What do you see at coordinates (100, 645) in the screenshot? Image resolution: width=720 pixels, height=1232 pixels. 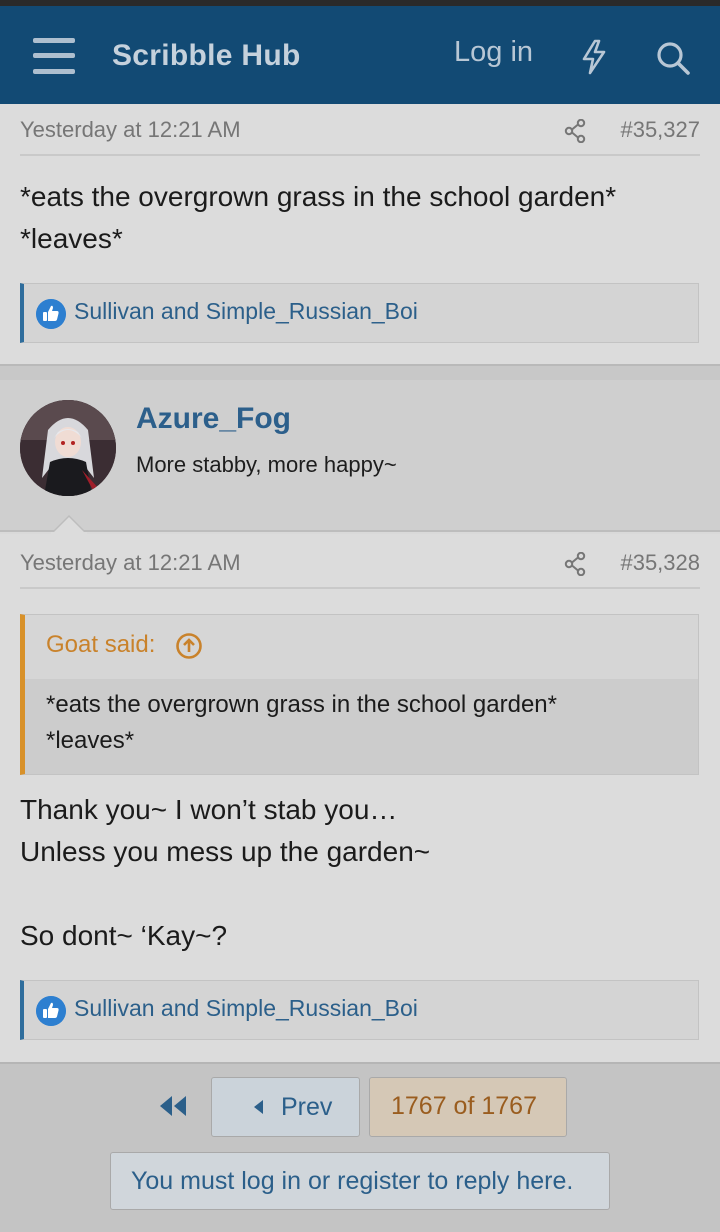 I see `quote-author: Goat said:` at bounding box center [100, 645].